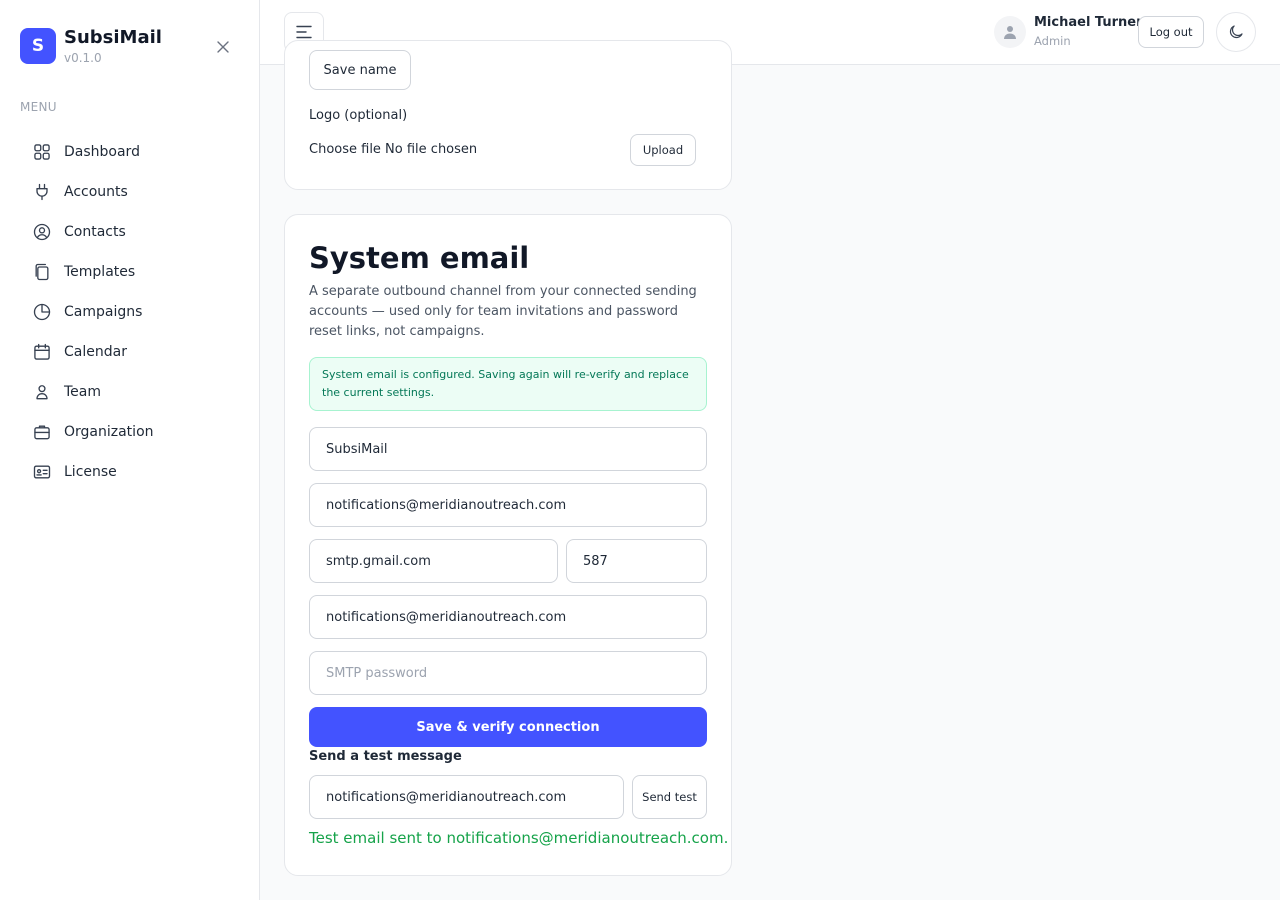 The image size is (1280, 900). What do you see at coordinates (304, 32) in the screenshot?
I see `menu-icon` at bounding box center [304, 32].